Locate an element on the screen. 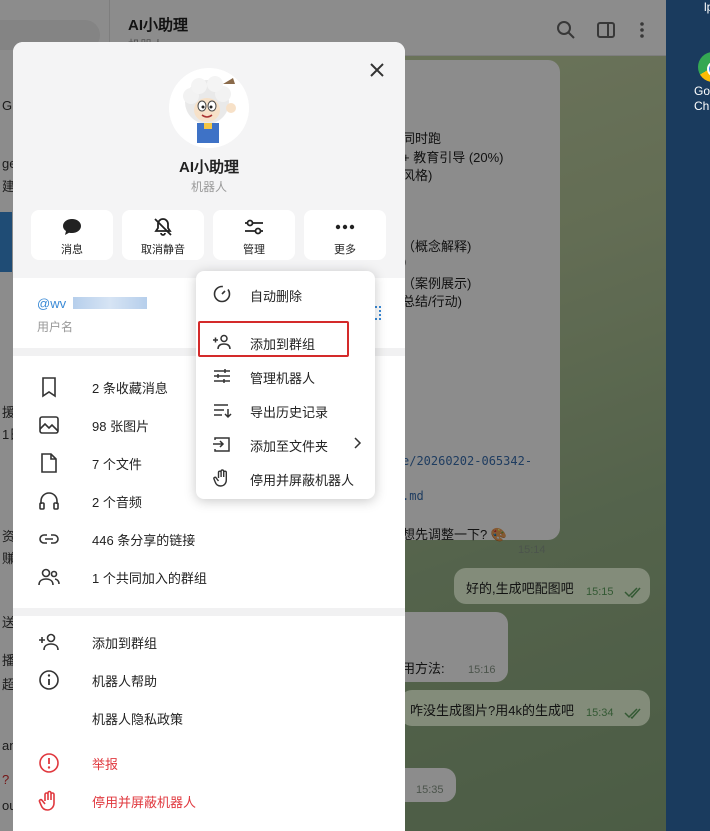 The width and height of the screenshot is (710, 831). headphones-icon is located at coordinates (49, 501).